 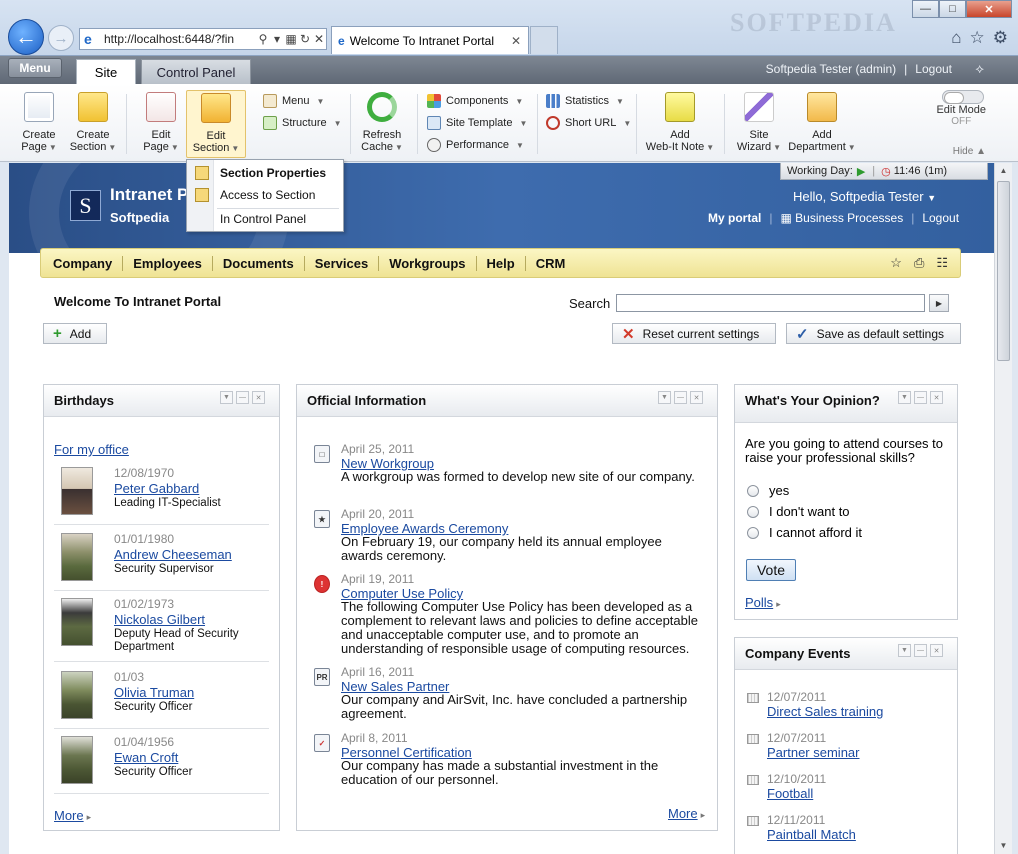 I want to click on vote-button: Vote, so click(x=771, y=570).